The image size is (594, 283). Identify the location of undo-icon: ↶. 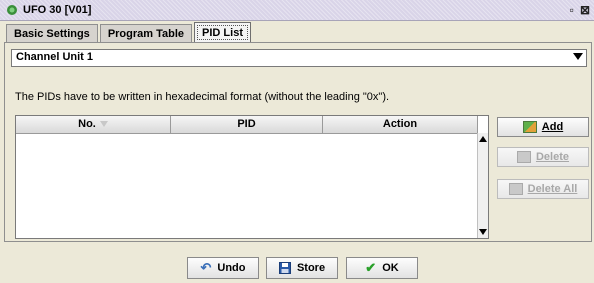
(206, 267).